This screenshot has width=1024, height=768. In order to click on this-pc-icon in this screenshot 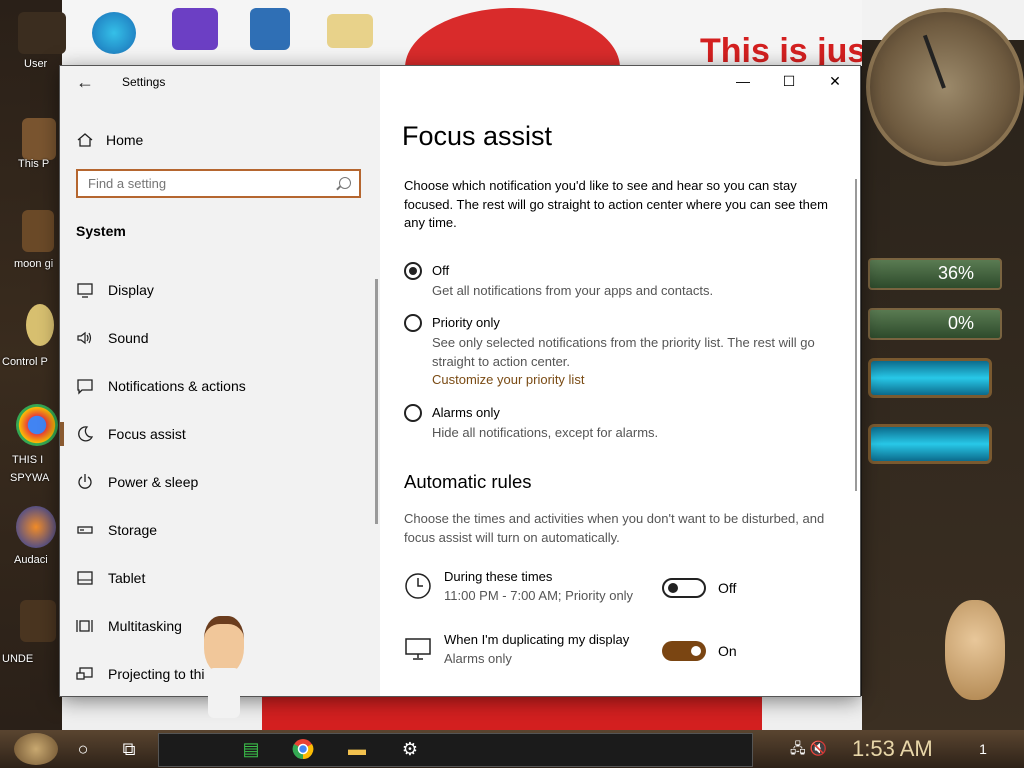, I will do `click(39, 139)`.